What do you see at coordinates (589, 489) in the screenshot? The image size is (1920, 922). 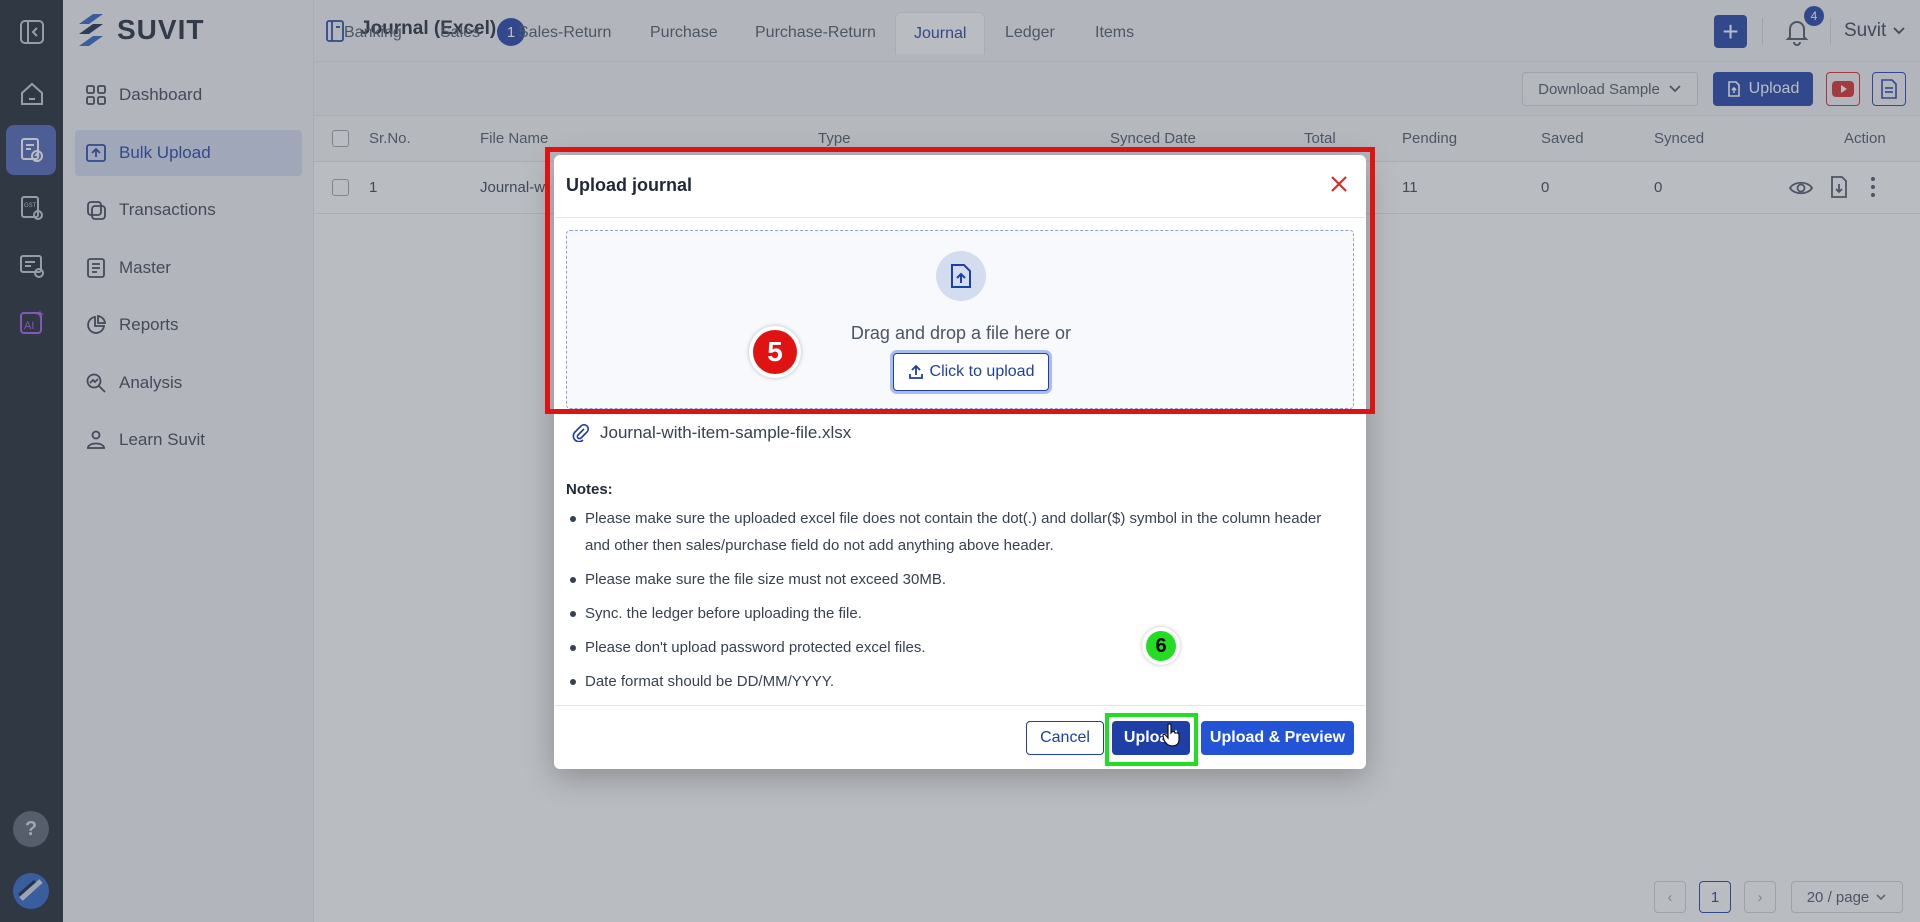 I see `notes-title: Notes:` at bounding box center [589, 489].